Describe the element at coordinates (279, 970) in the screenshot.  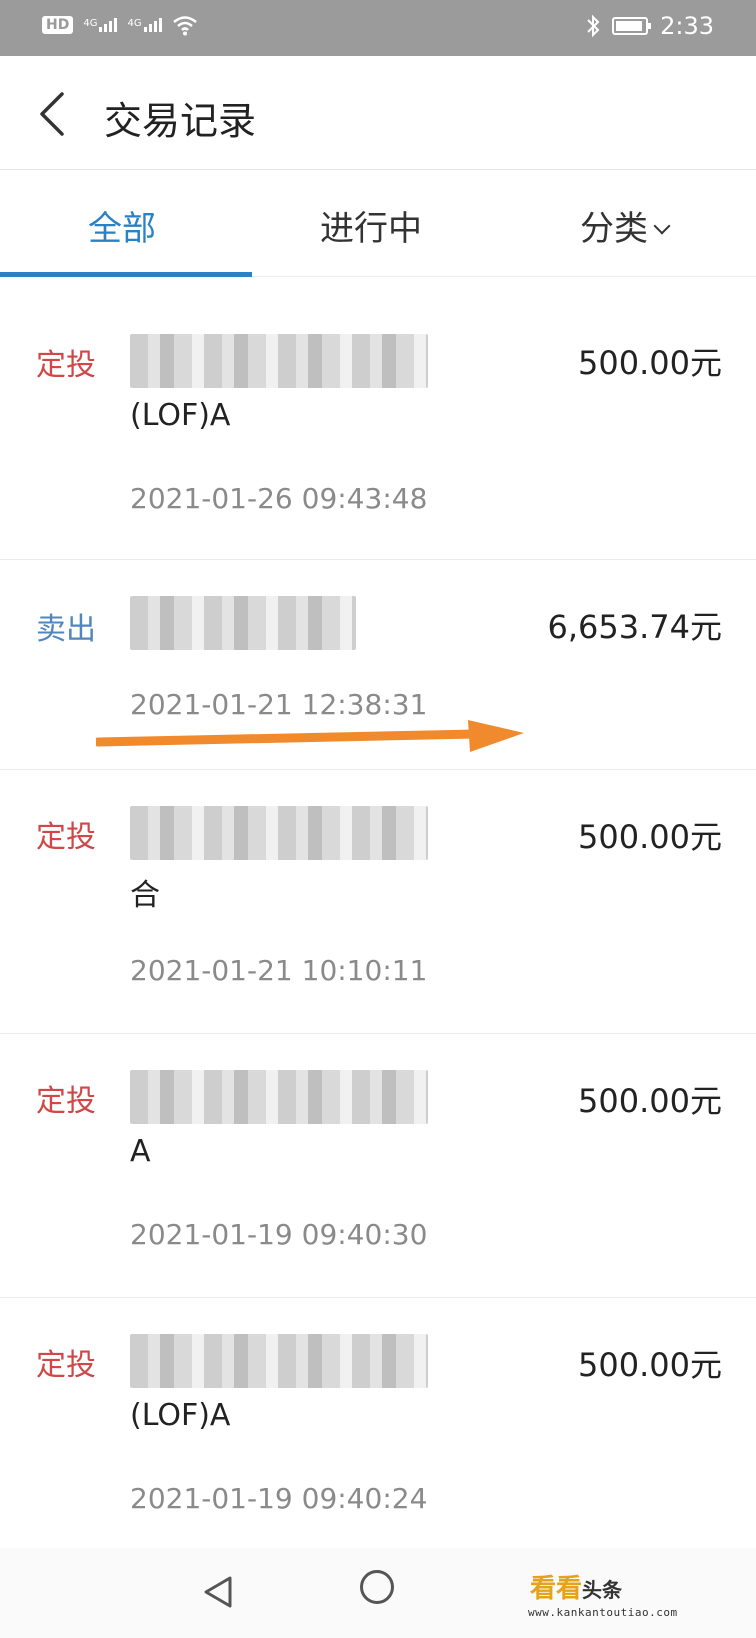
I see `transaction-time: 2021-01-21 10:10:11` at that location.